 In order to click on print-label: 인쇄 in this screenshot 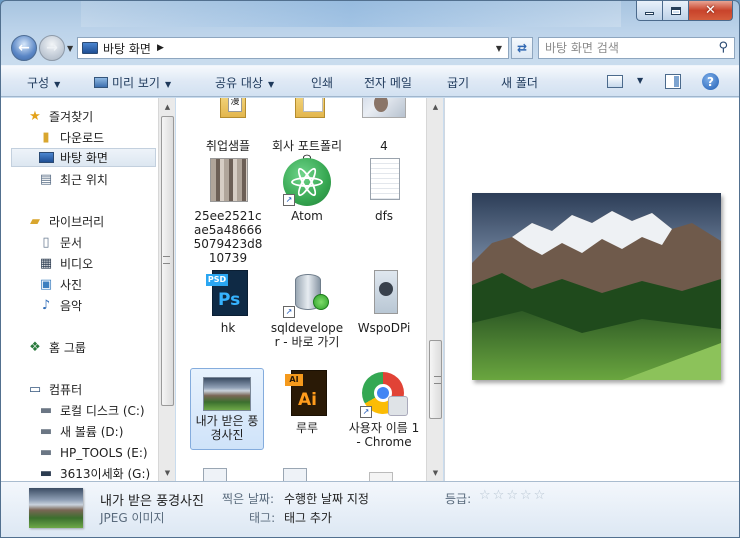, I will do `click(322, 83)`.